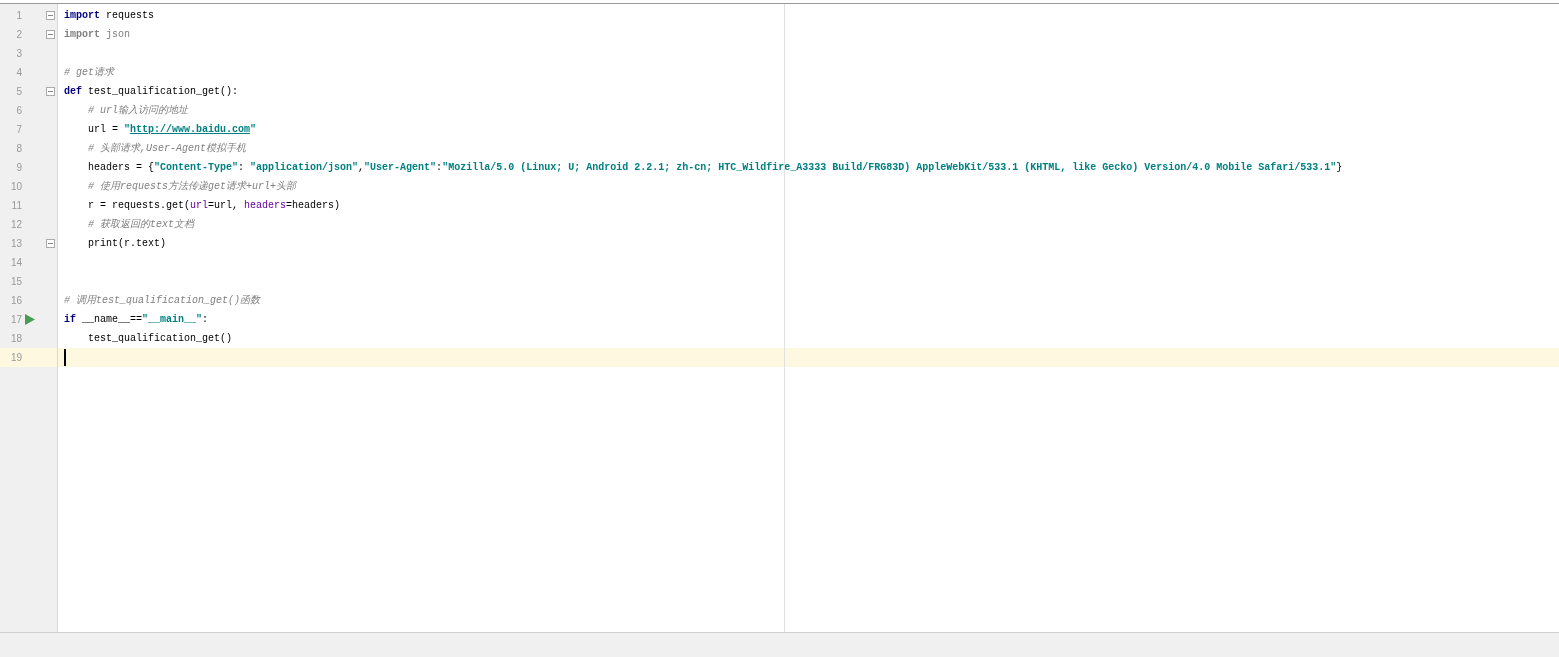  What do you see at coordinates (15, 320) in the screenshot?
I see `line-number: 17` at bounding box center [15, 320].